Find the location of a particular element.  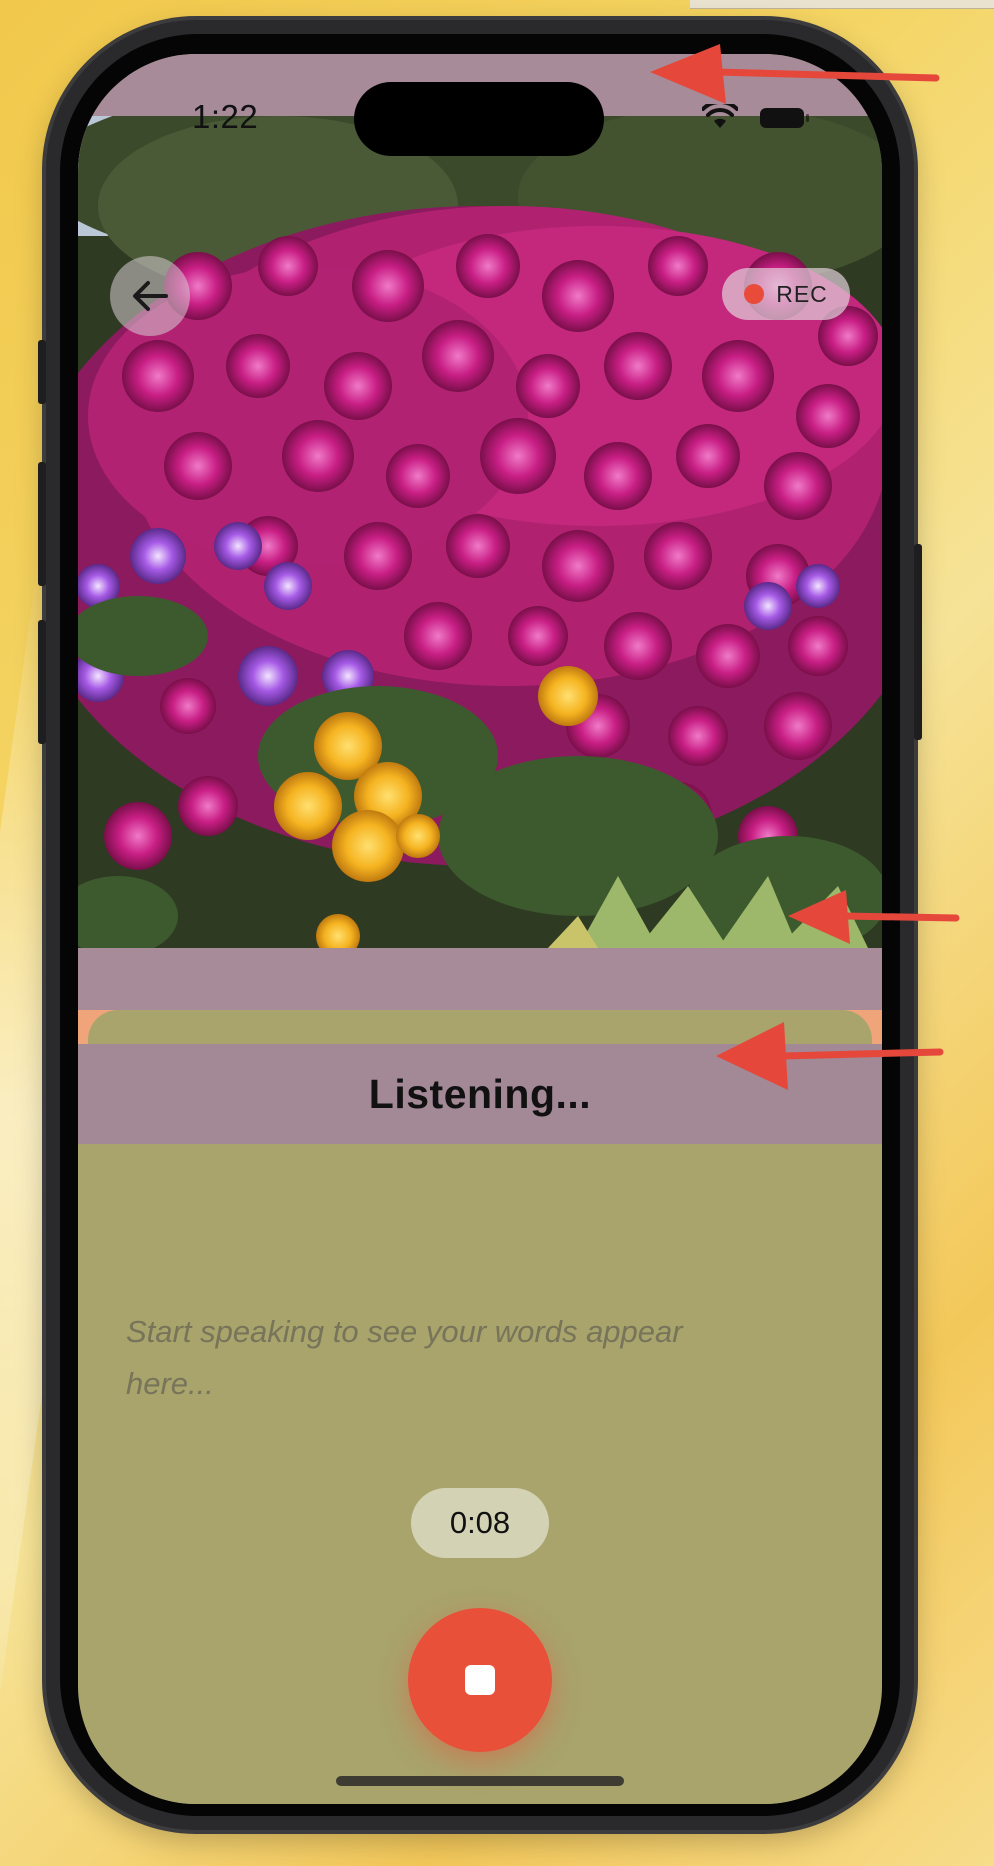

recording-dot-icon is located at coordinates (754, 294).